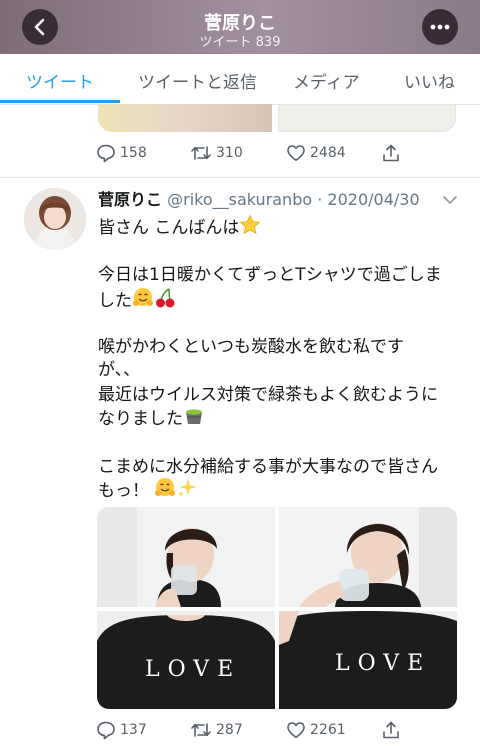  What do you see at coordinates (328, 730) in the screenshot?
I see `like-count: 2261` at bounding box center [328, 730].